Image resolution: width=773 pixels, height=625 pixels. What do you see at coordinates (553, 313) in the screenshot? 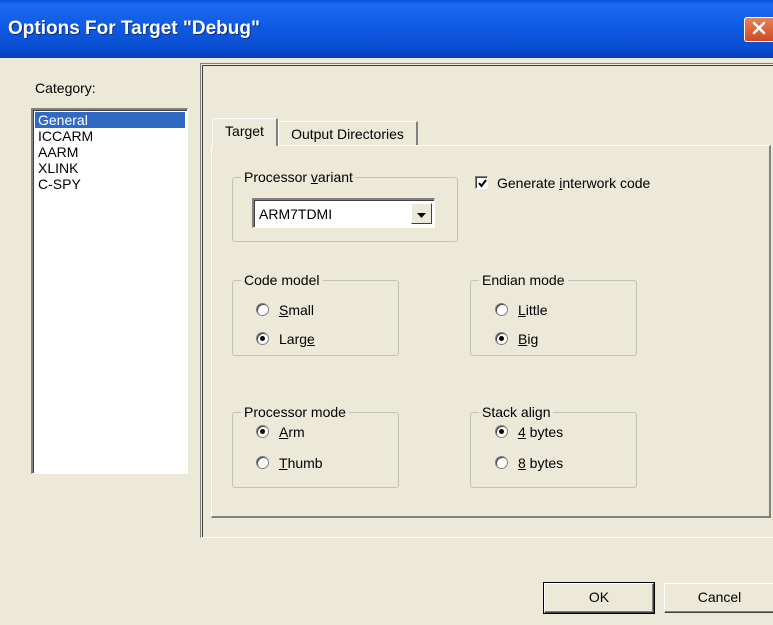
I see `endian-mode-group: Endian mode` at bounding box center [553, 313].